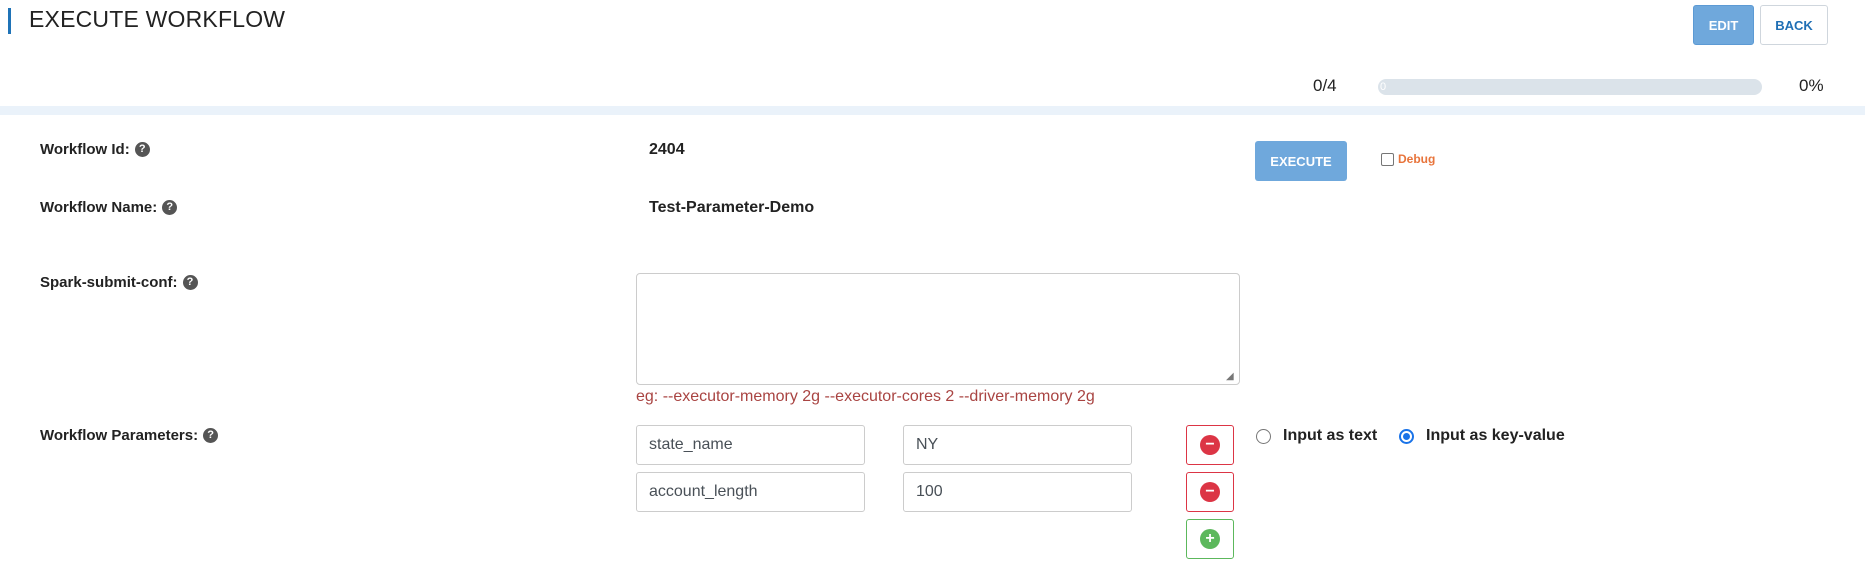 The width and height of the screenshot is (1865, 563). Describe the element at coordinates (99, 207) in the screenshot. I see `workflow-name-label-text: Workflow Name:` at that location.